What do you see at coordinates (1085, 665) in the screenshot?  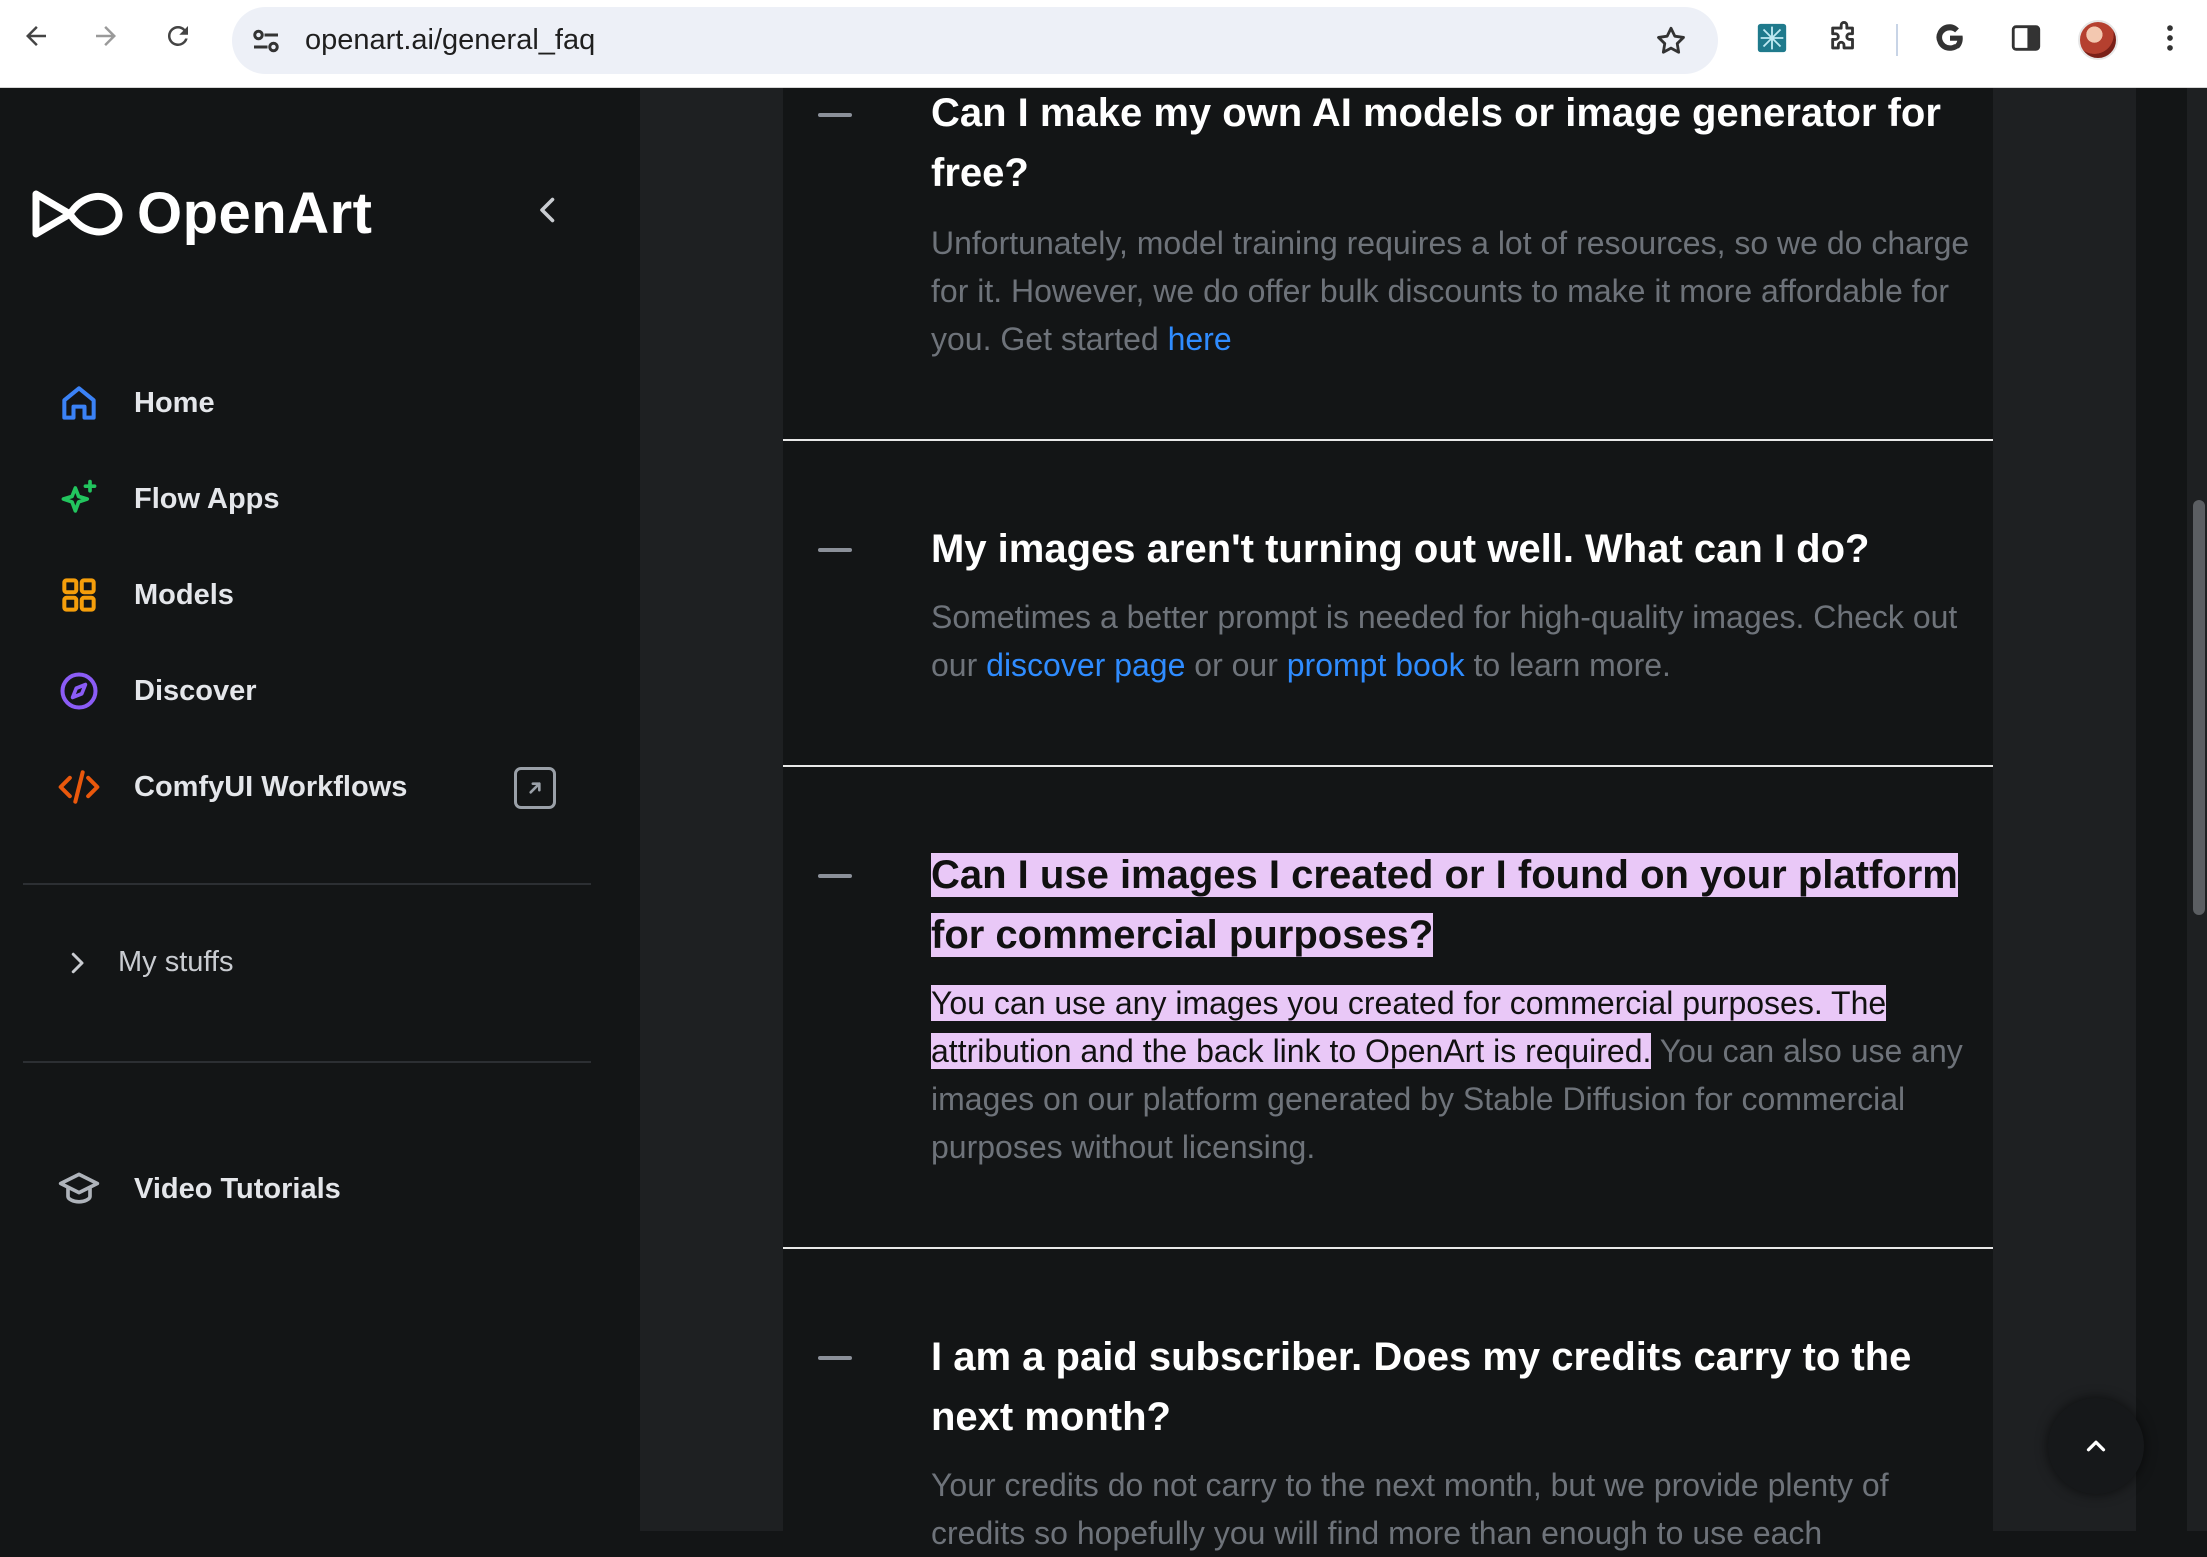 I see `discover-page-link: discover page` at bounding box center [1085, 665].